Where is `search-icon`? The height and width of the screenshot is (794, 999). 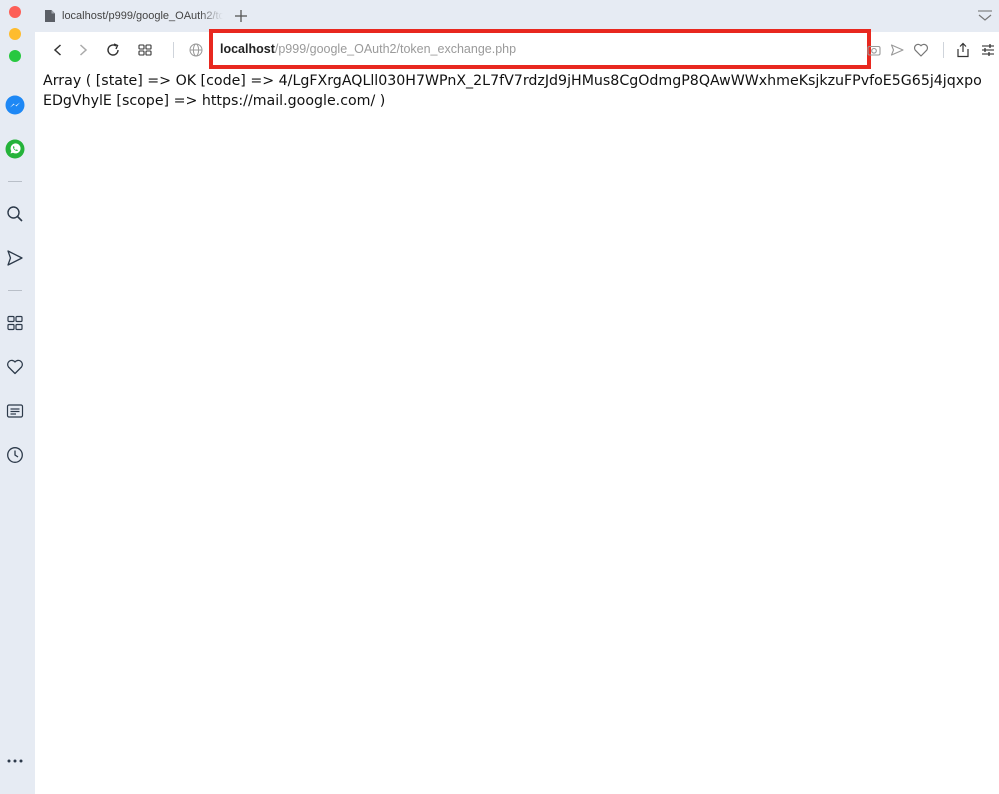
search-icon is located at coordinates (15, 214).